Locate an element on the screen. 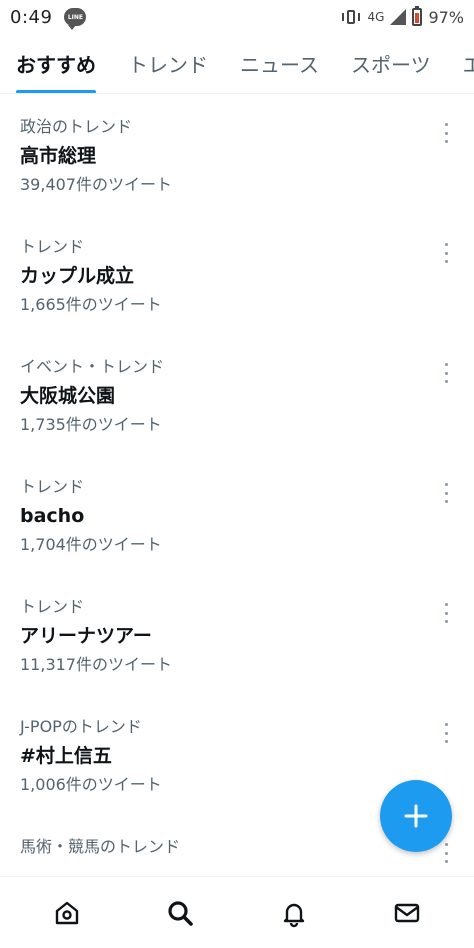 The image size is (474, 948). battery-icon is located at coordinates (417, 16).